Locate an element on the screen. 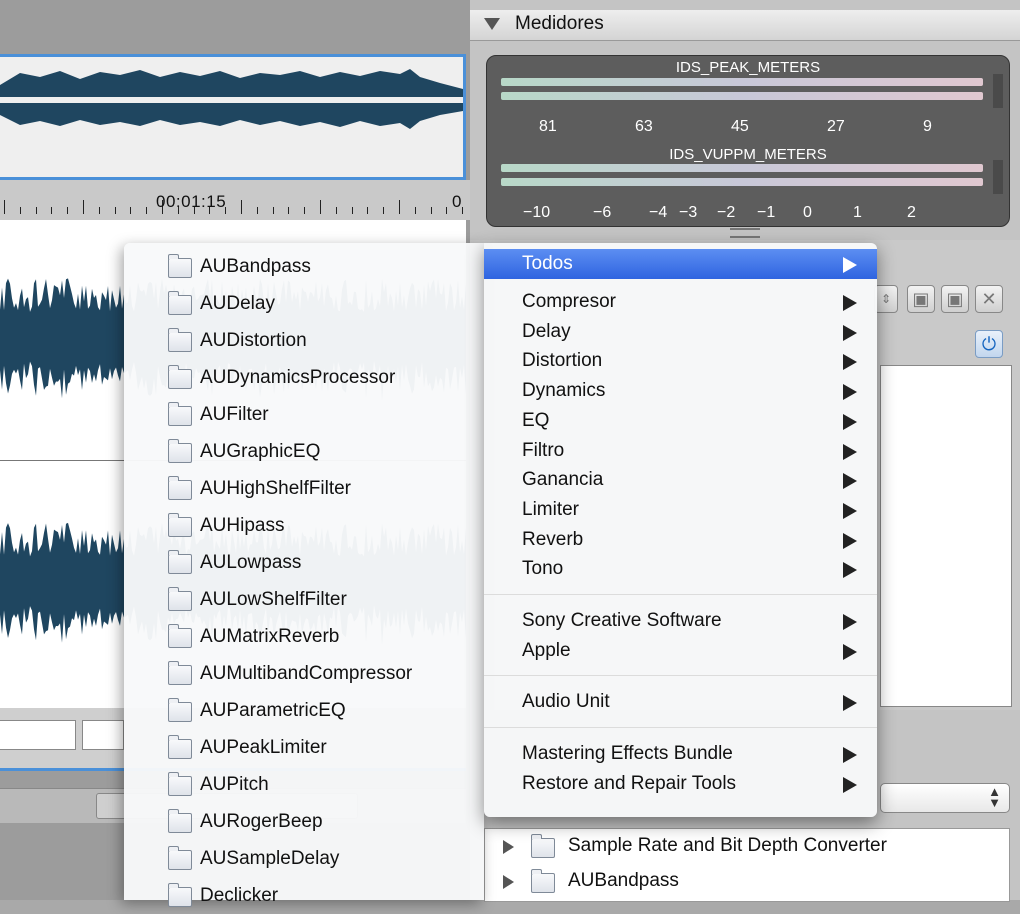 Image resolution: width=1020 pixels, height=914 pixels. submenu-item-audistortion: AUDistortion is located at coordinates (304, 340).